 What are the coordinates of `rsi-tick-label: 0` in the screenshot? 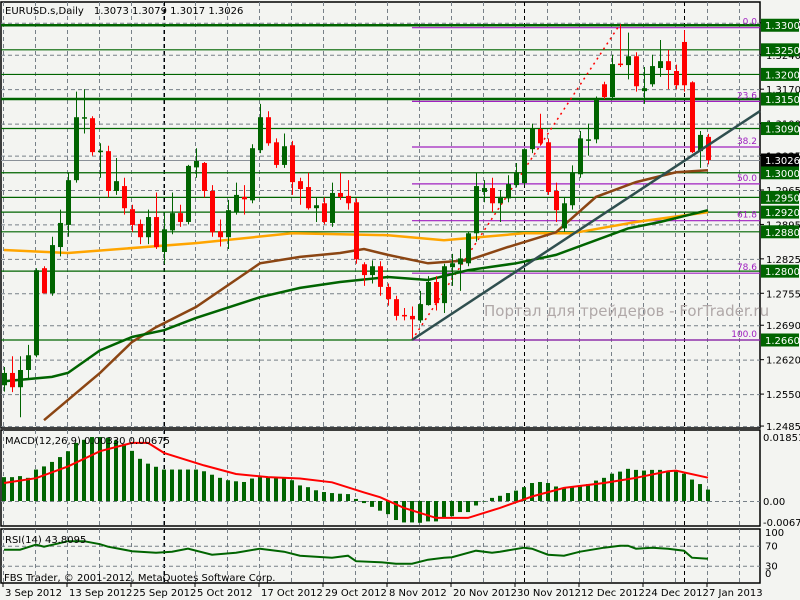 It's located at (768, 574).